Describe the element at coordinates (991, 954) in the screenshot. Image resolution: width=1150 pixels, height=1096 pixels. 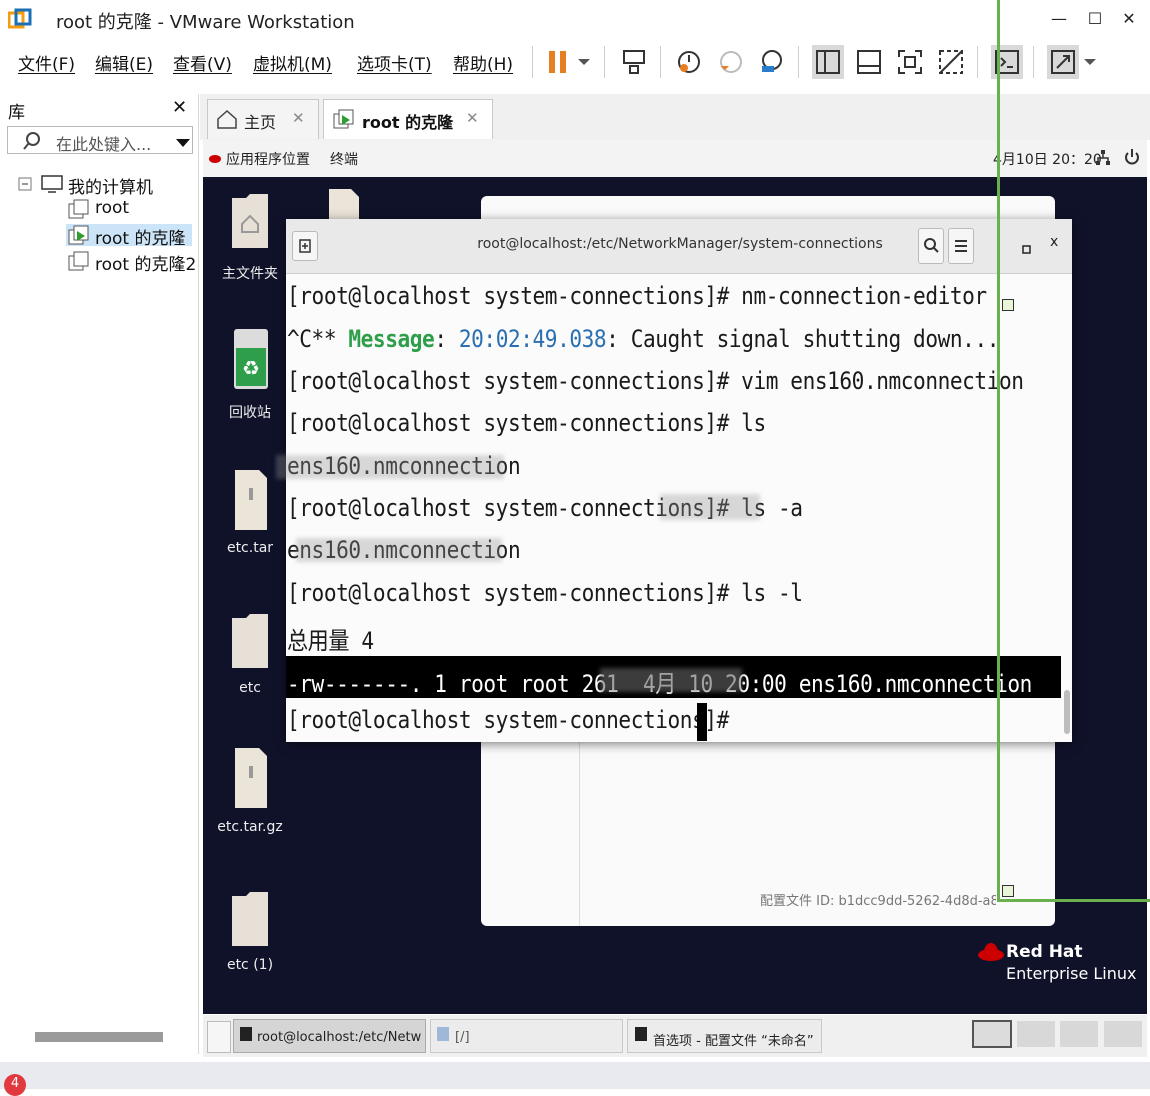
I see `redhat-logo-icon` at that location.